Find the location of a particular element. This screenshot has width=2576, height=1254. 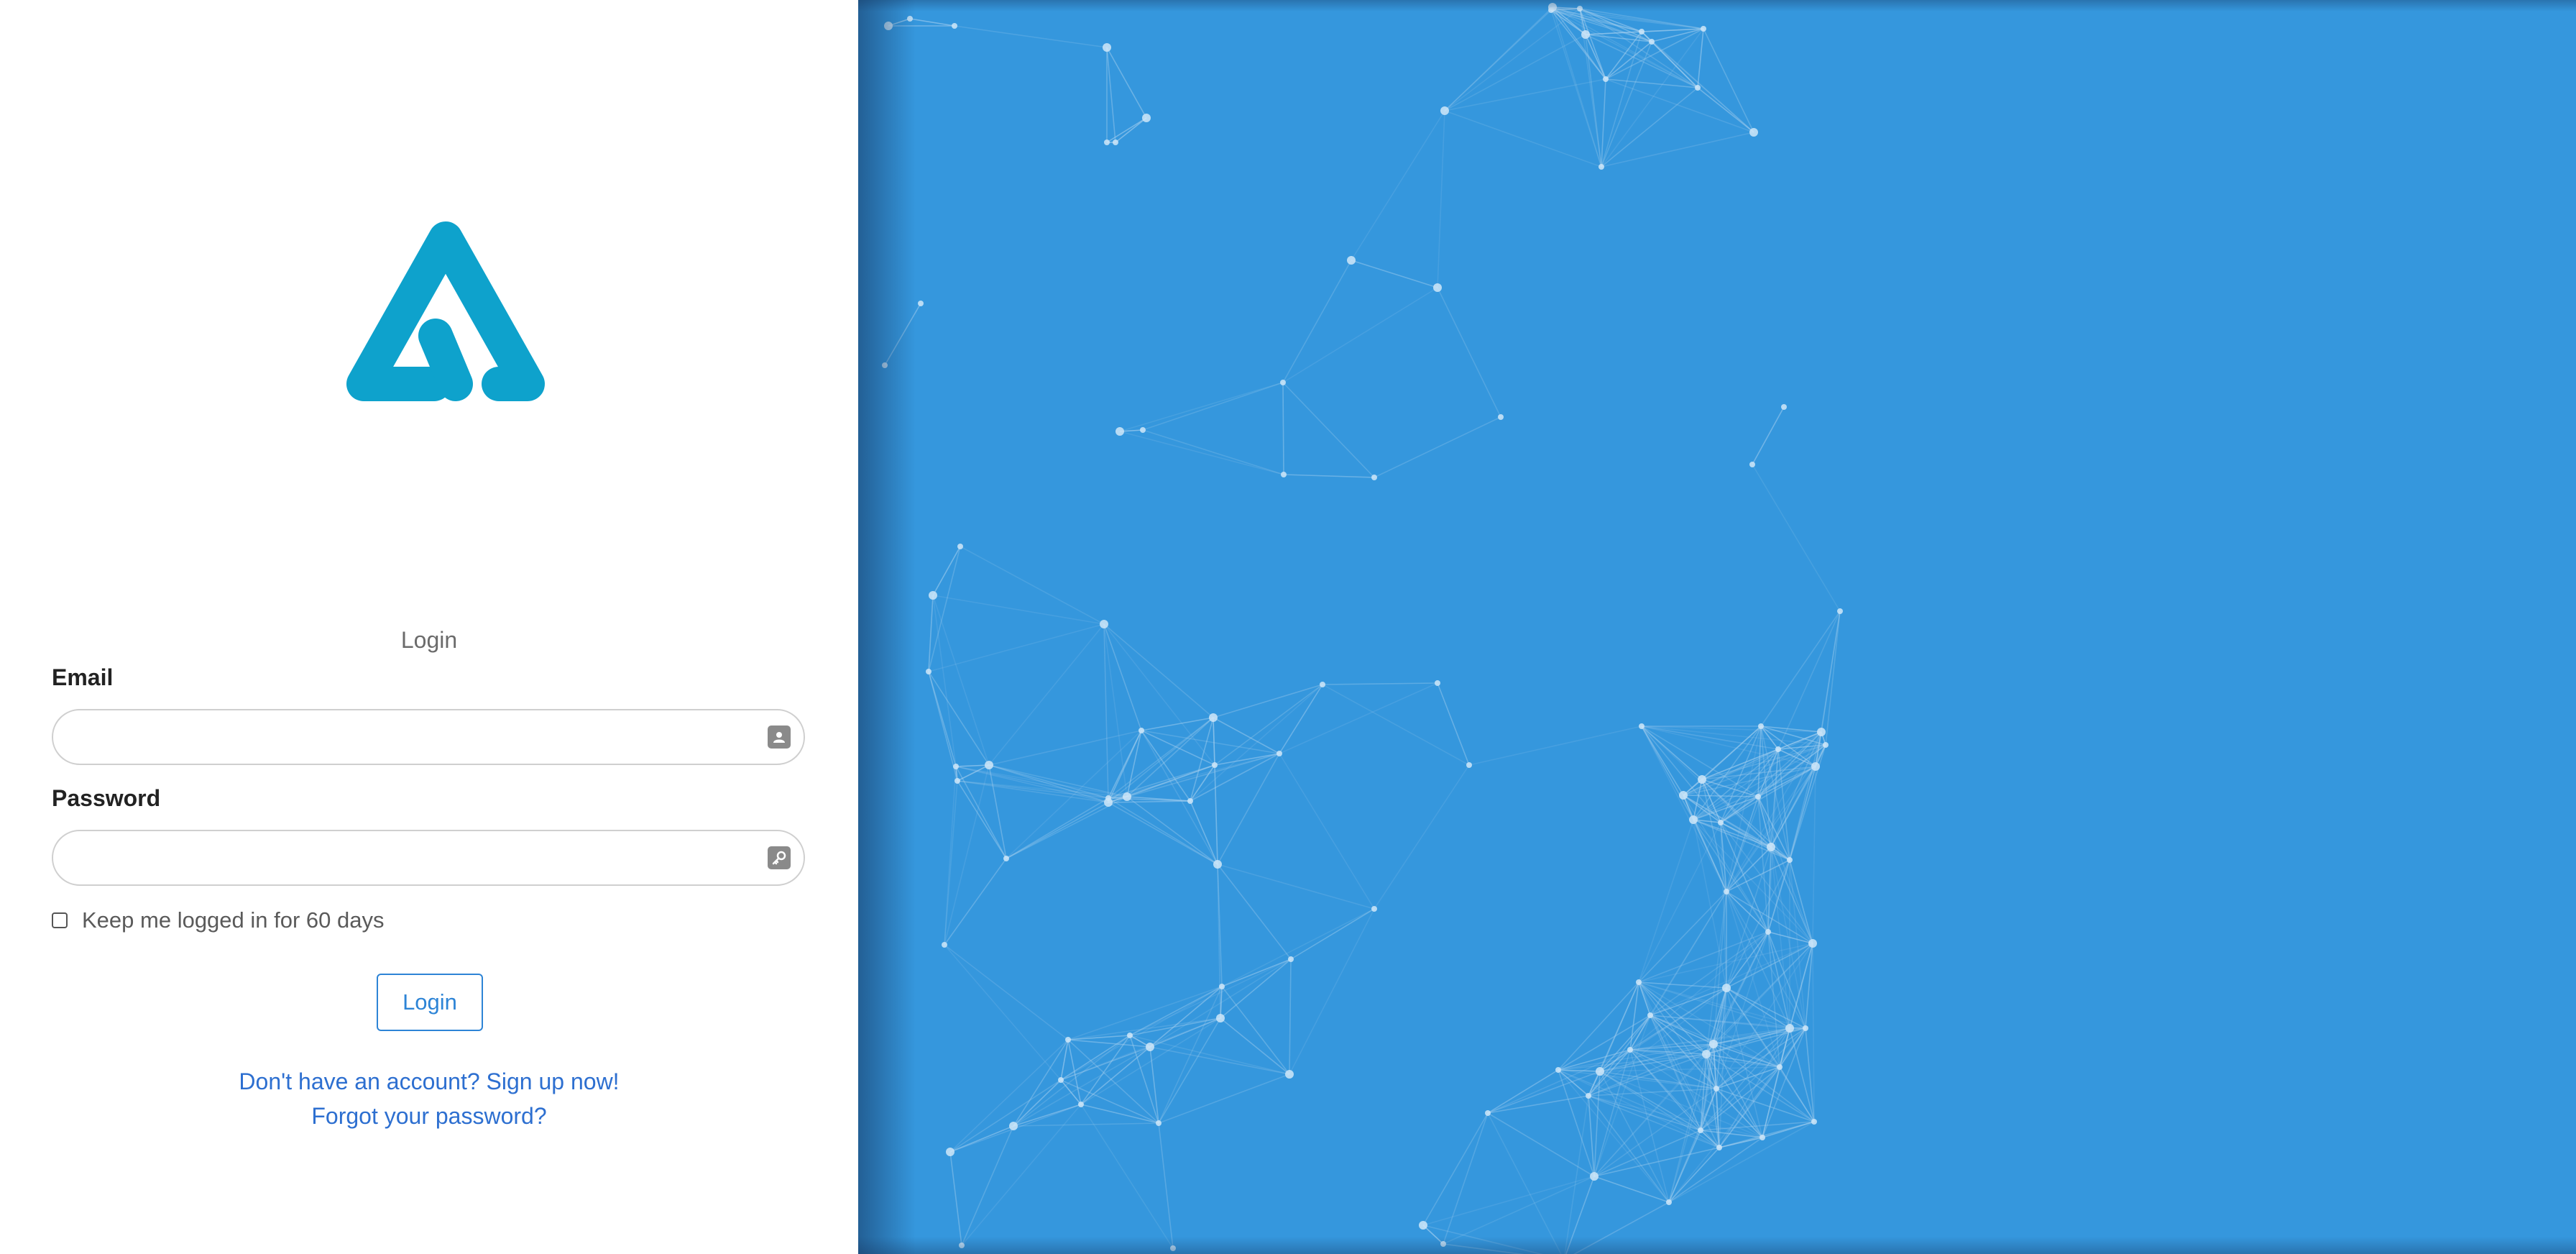

password-field-wrapper is located at coordinates (428, 858).